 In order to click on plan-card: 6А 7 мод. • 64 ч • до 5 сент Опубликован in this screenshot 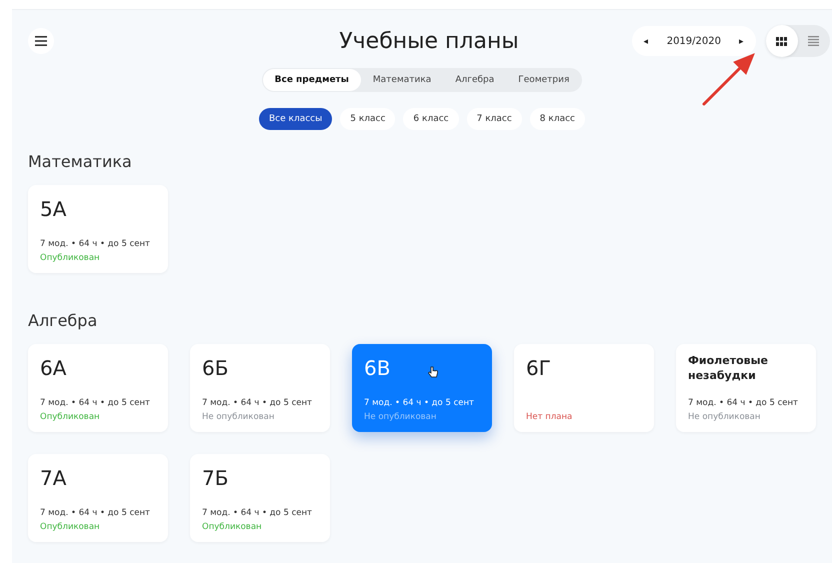, I will do `click(98, 388)`.